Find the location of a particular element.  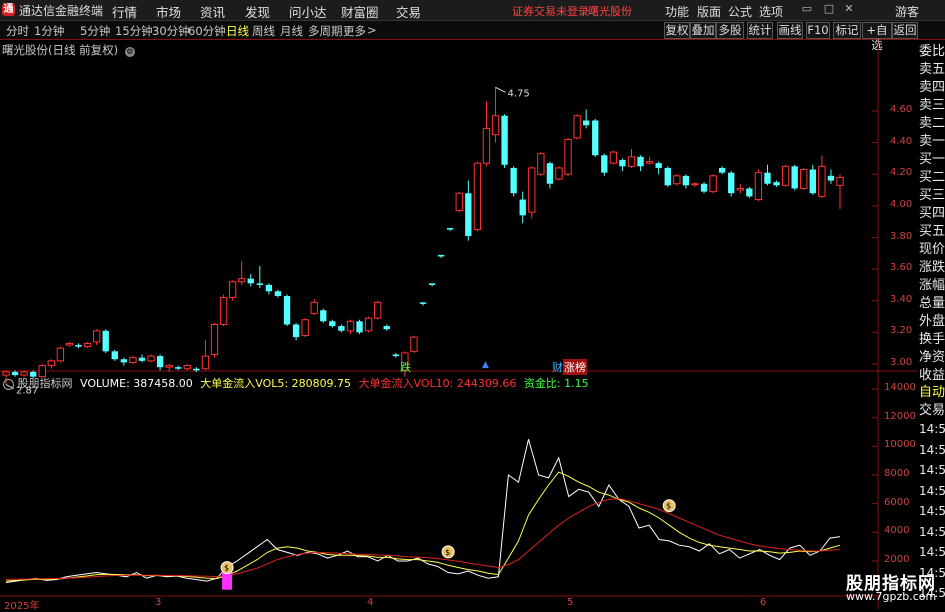

period-multi: 多周期 is located at coordinates (325, 31).